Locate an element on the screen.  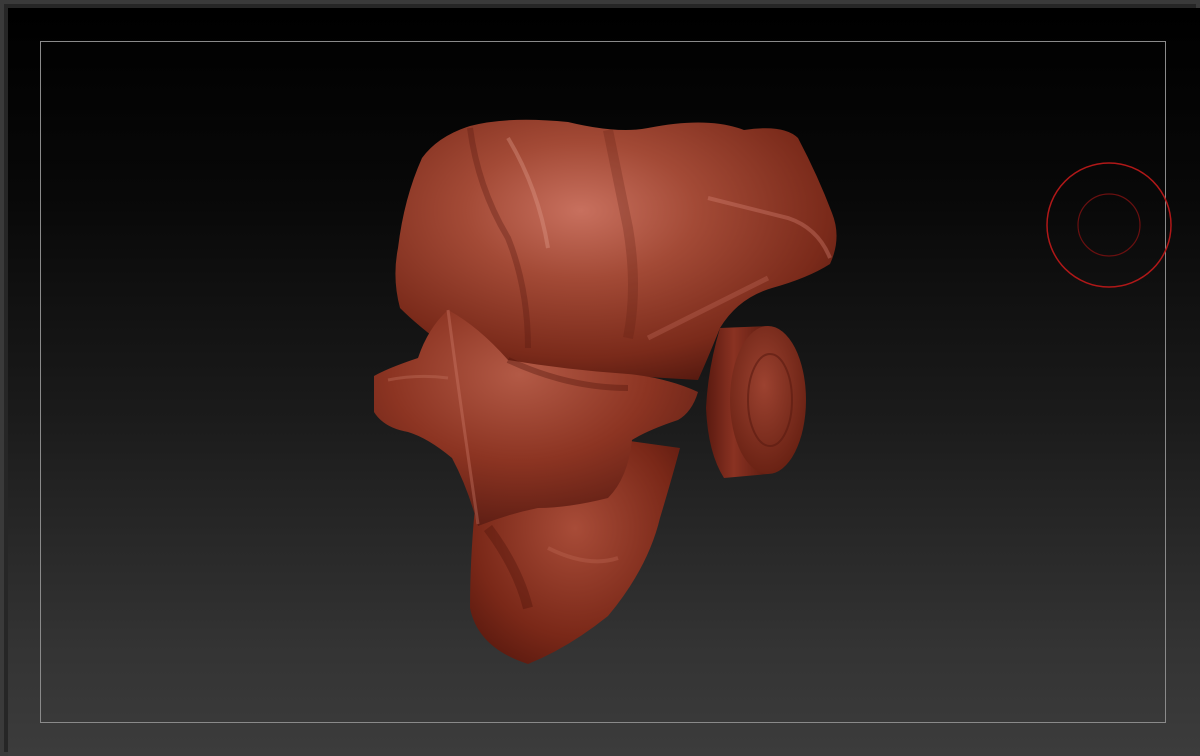
rotation-gizmo is located at coordinates (1109, 225).